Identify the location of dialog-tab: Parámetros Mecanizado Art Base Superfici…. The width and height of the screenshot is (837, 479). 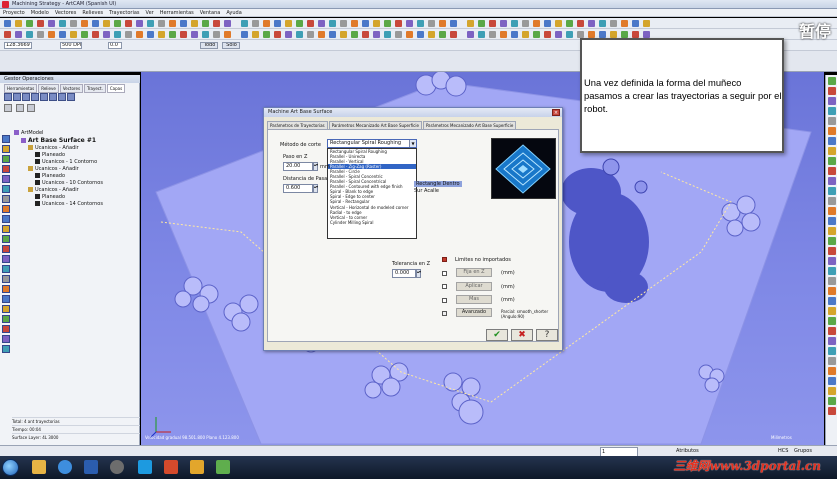
(469, 125).